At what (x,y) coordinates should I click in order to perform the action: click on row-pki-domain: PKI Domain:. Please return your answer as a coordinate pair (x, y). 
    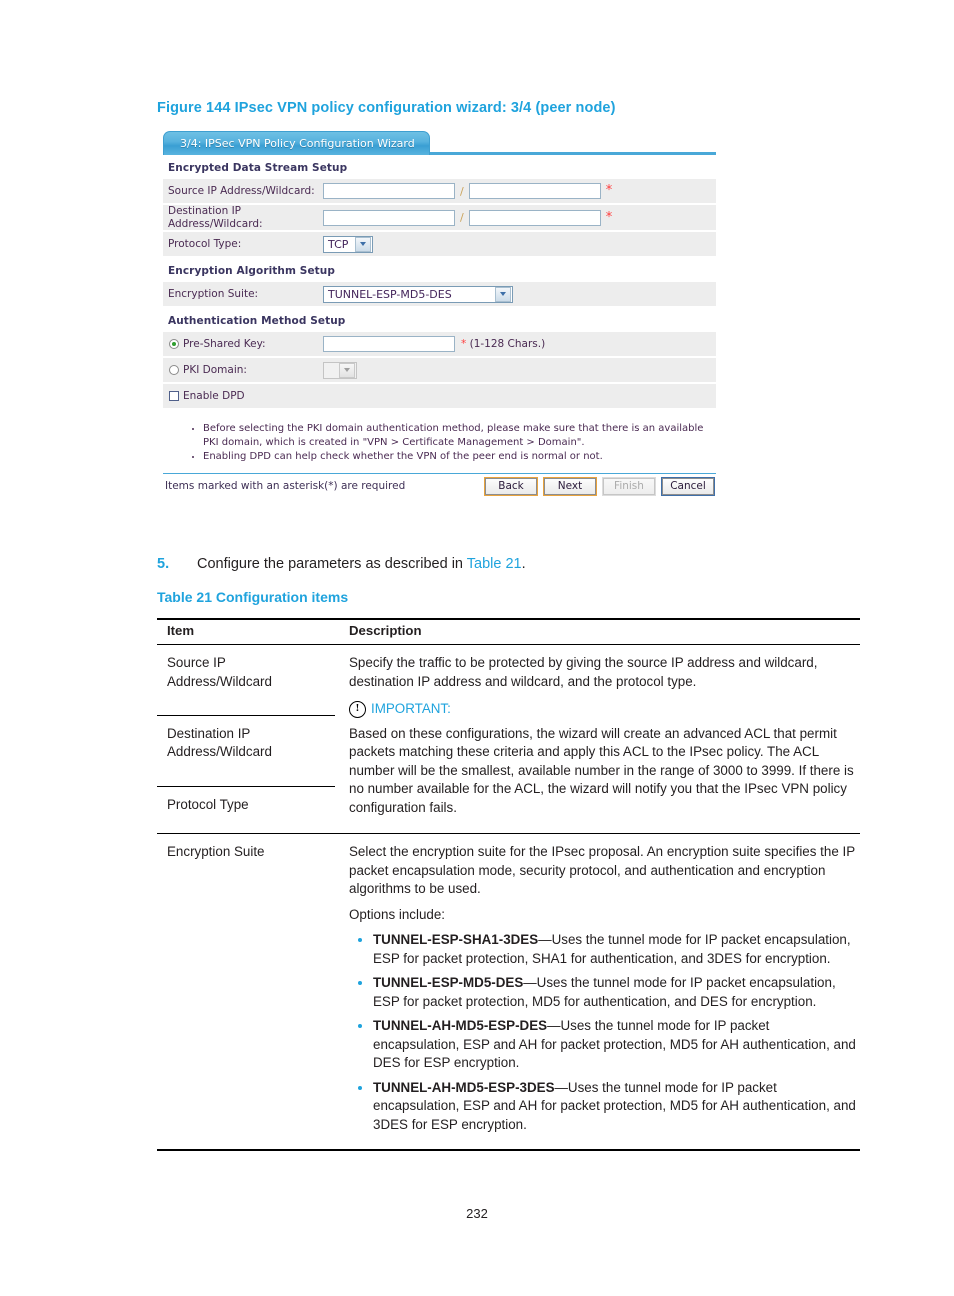
    Looking at the image, I should click on (439, 370).